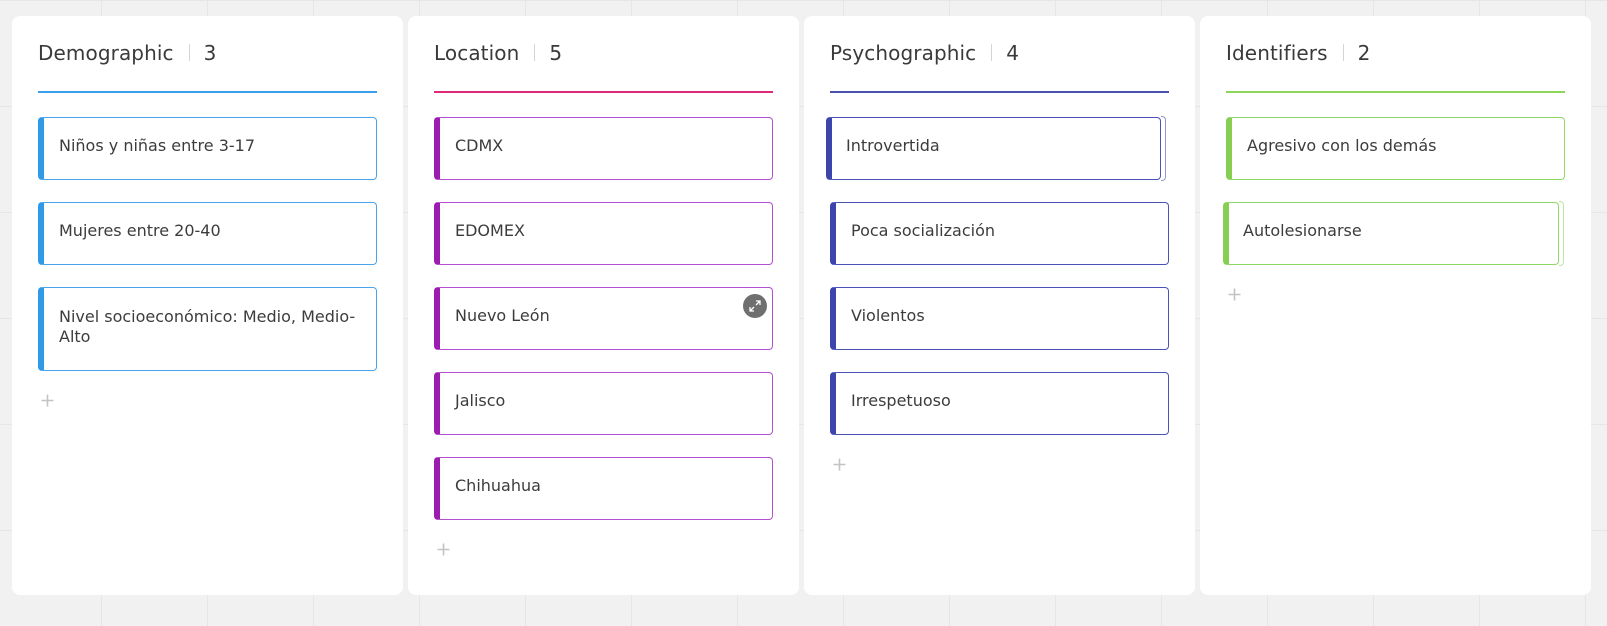 The image size is (1607, 626). Describe the element at coordinates (498, 485) in the screenshot. I see `card-text: Chihuahua` at that location.